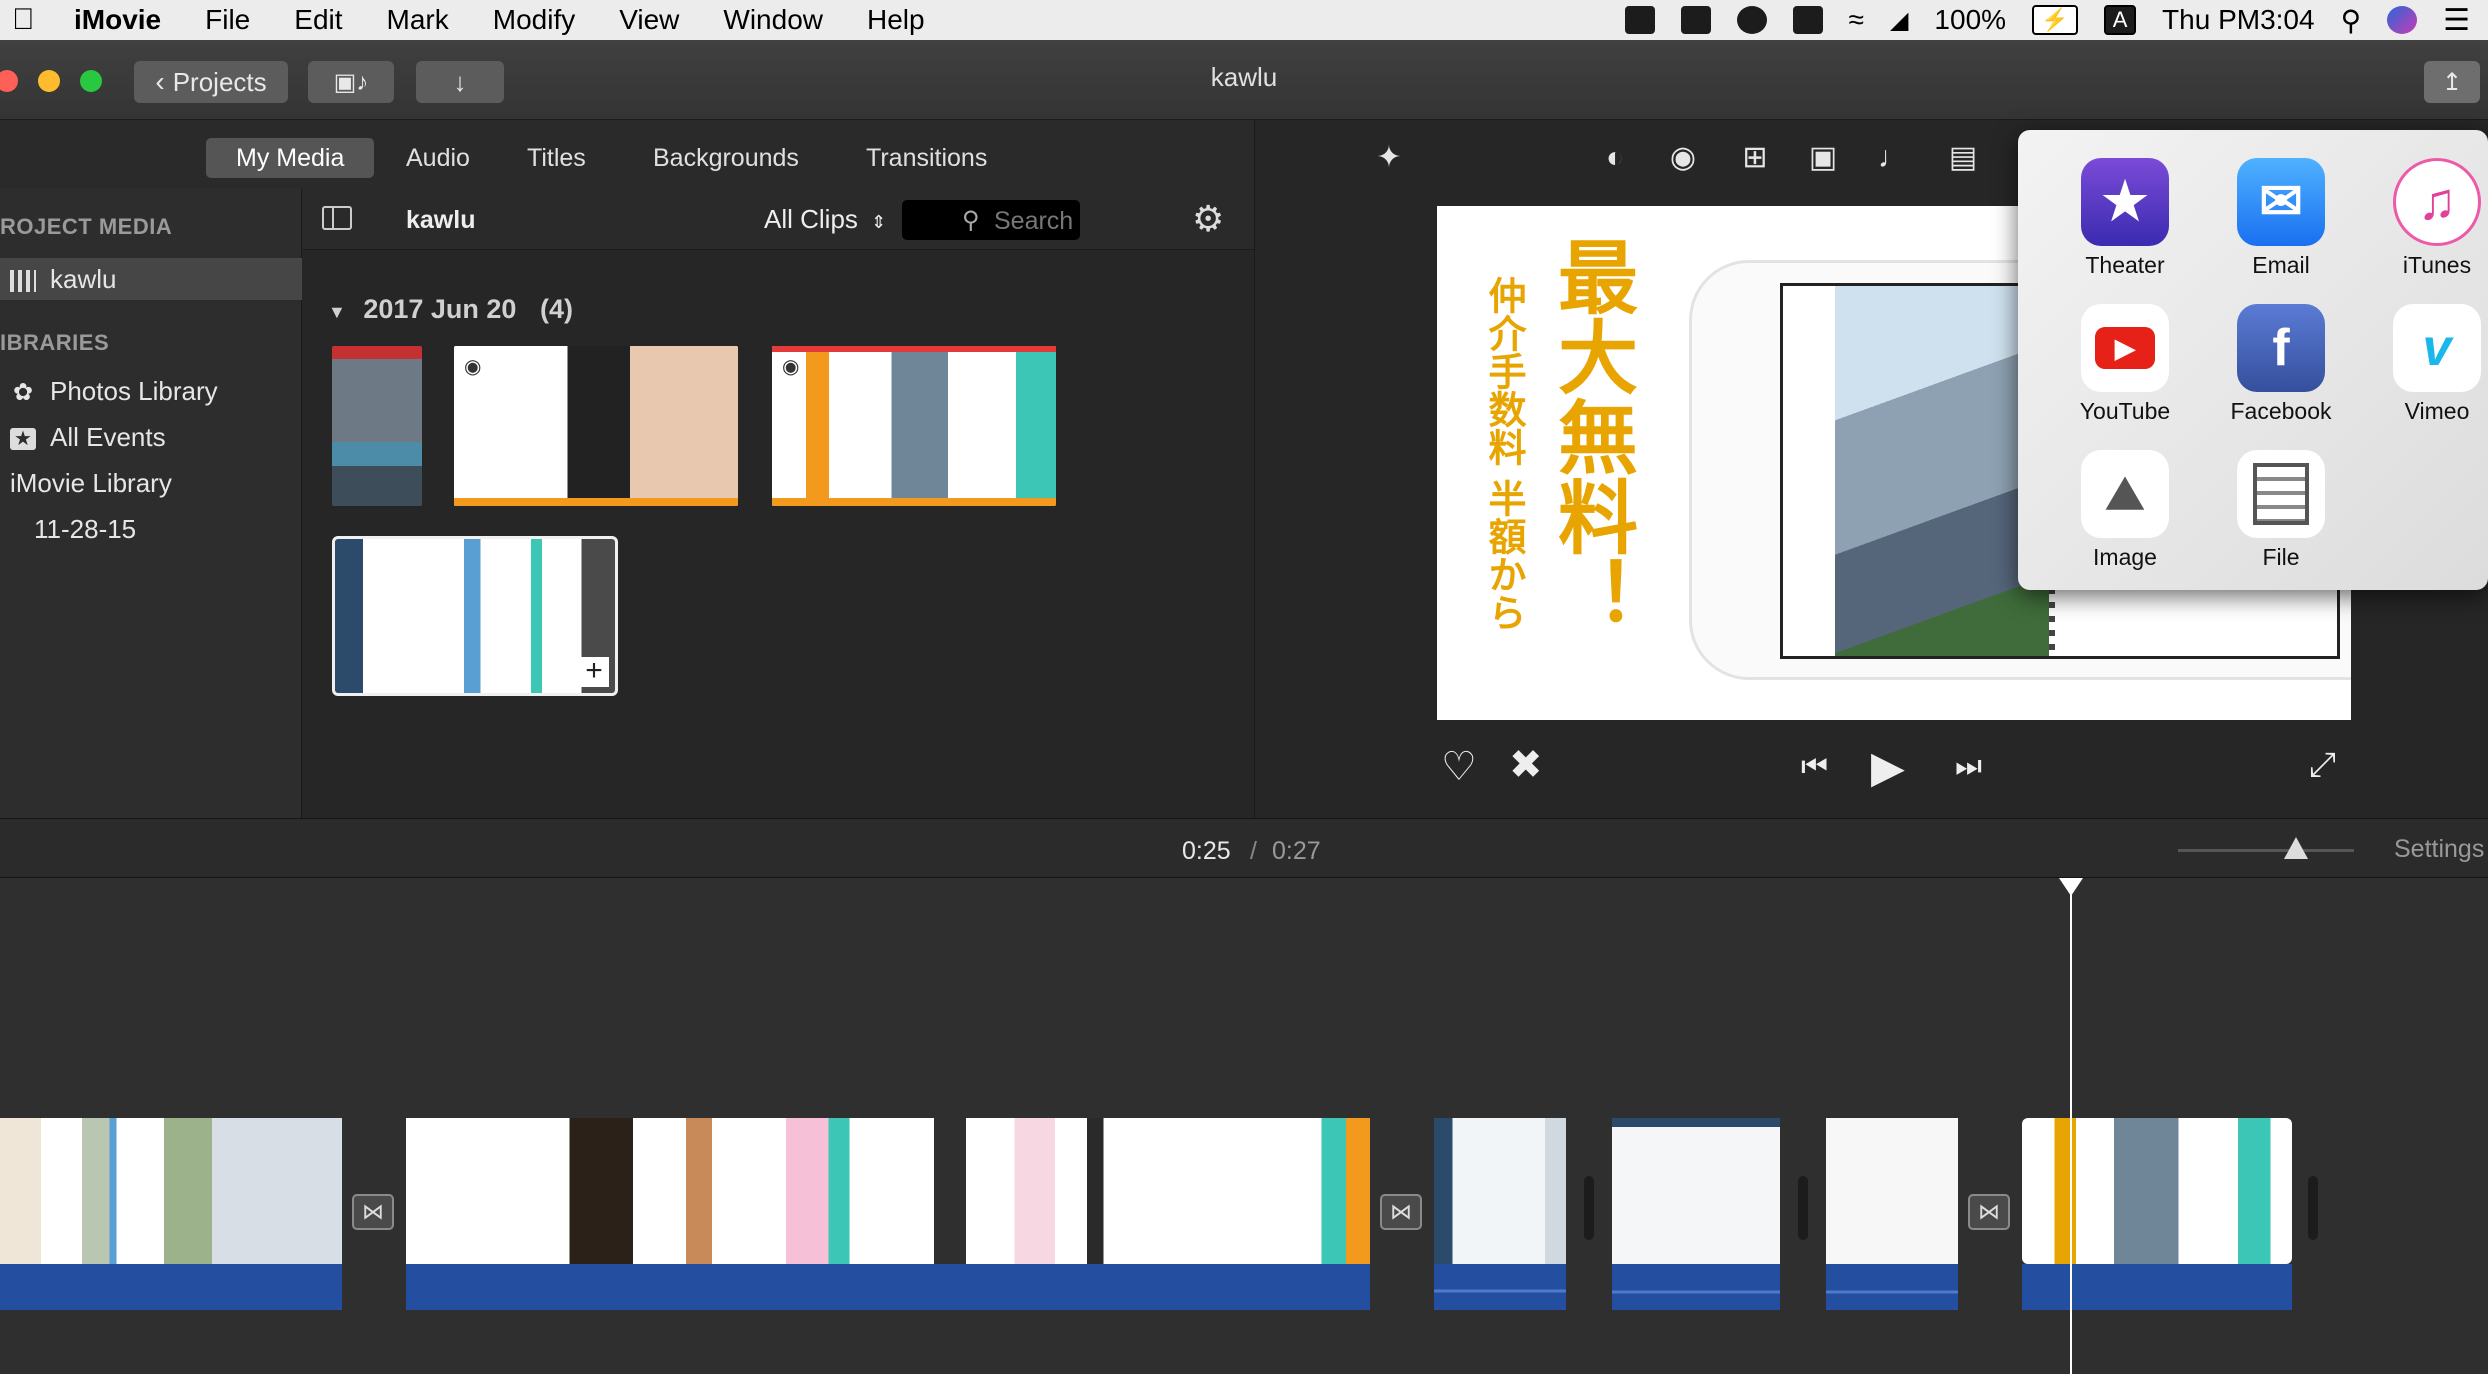 This screenshot has height=1374, width=2488. I want to click on menu-app: iMovie, so click(117, 20).